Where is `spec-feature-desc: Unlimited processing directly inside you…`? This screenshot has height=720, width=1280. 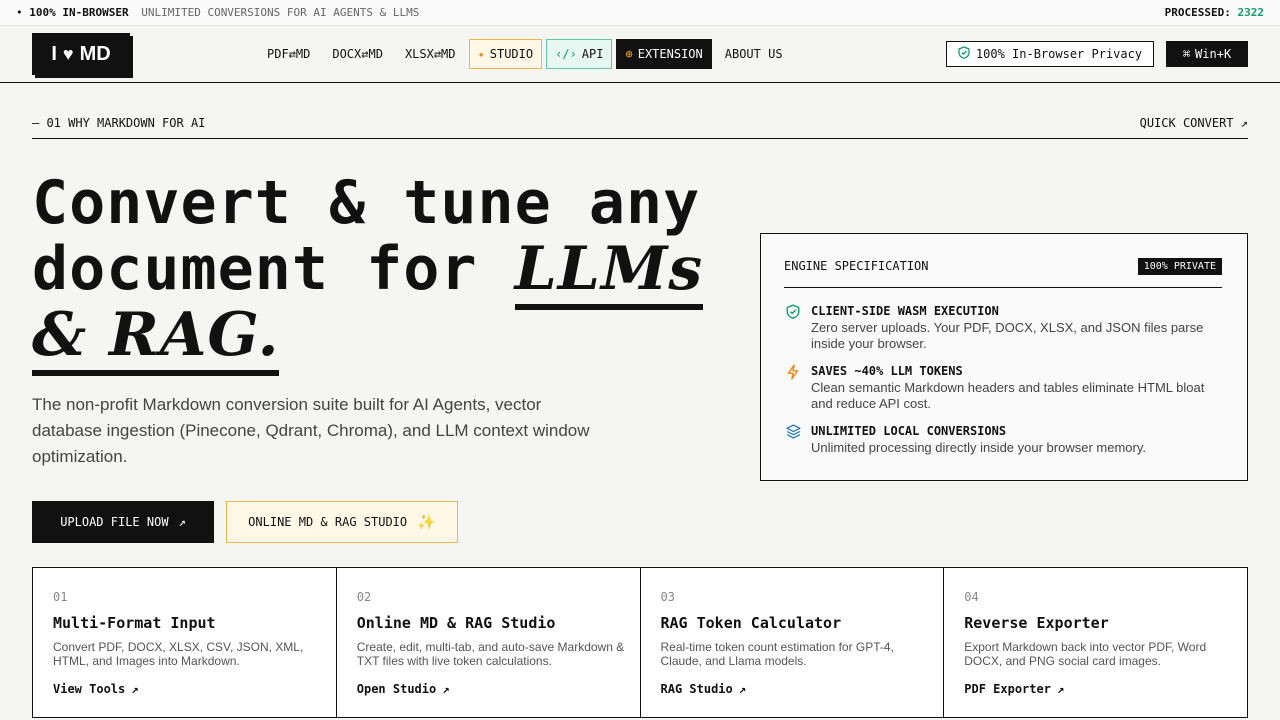 spec-feature-desc: Unlimited processing directly inside you… is located at coordinates (978, 447).